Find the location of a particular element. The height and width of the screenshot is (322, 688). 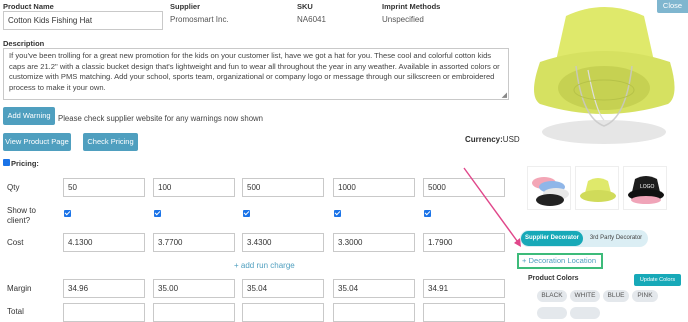

decoration-location-button: + Decoration Location is located at coordinates (560, 261).